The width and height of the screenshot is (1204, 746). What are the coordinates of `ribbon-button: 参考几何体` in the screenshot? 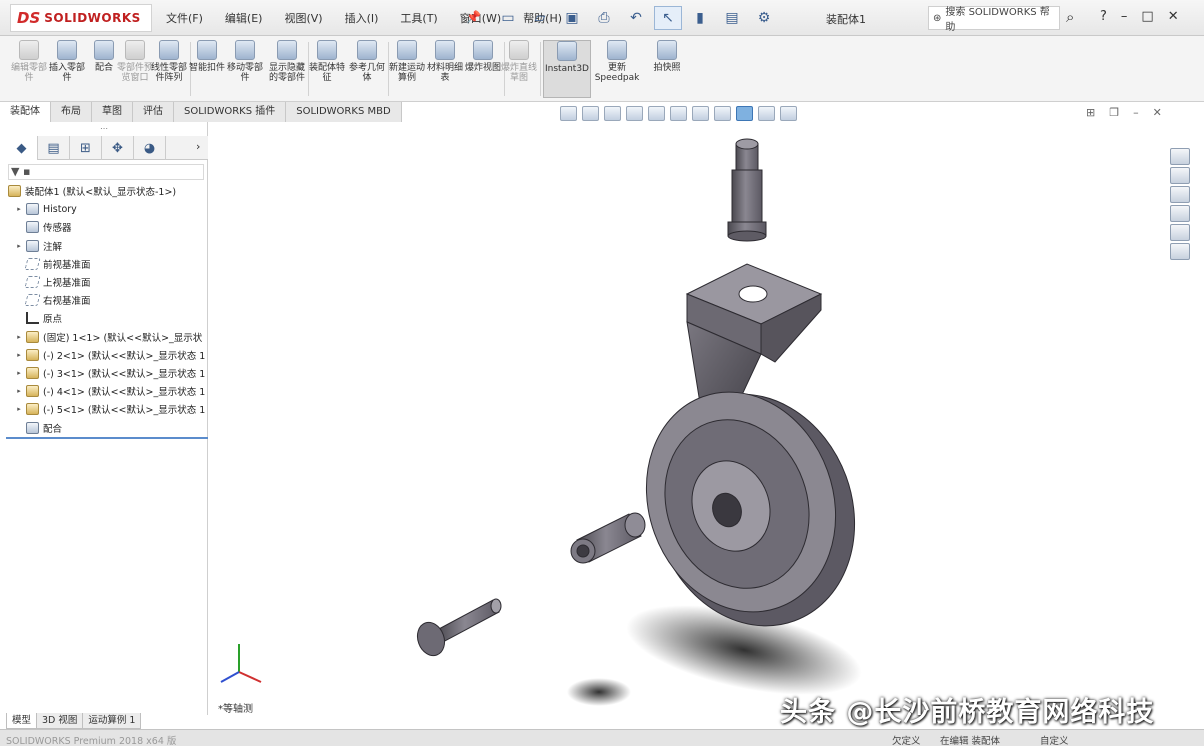 It's located at (367, 69).